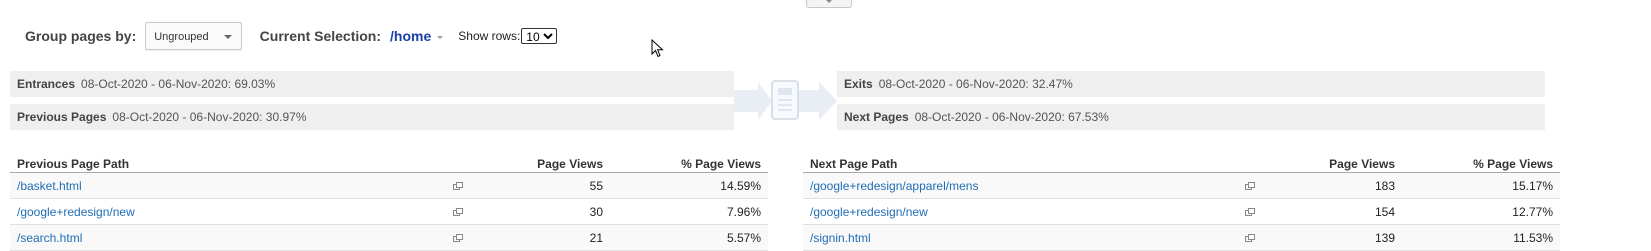 This screenshot has height=251, width=1651. I want to click on table-row: /signin.html 139 11.53%, so click(1181, 237).